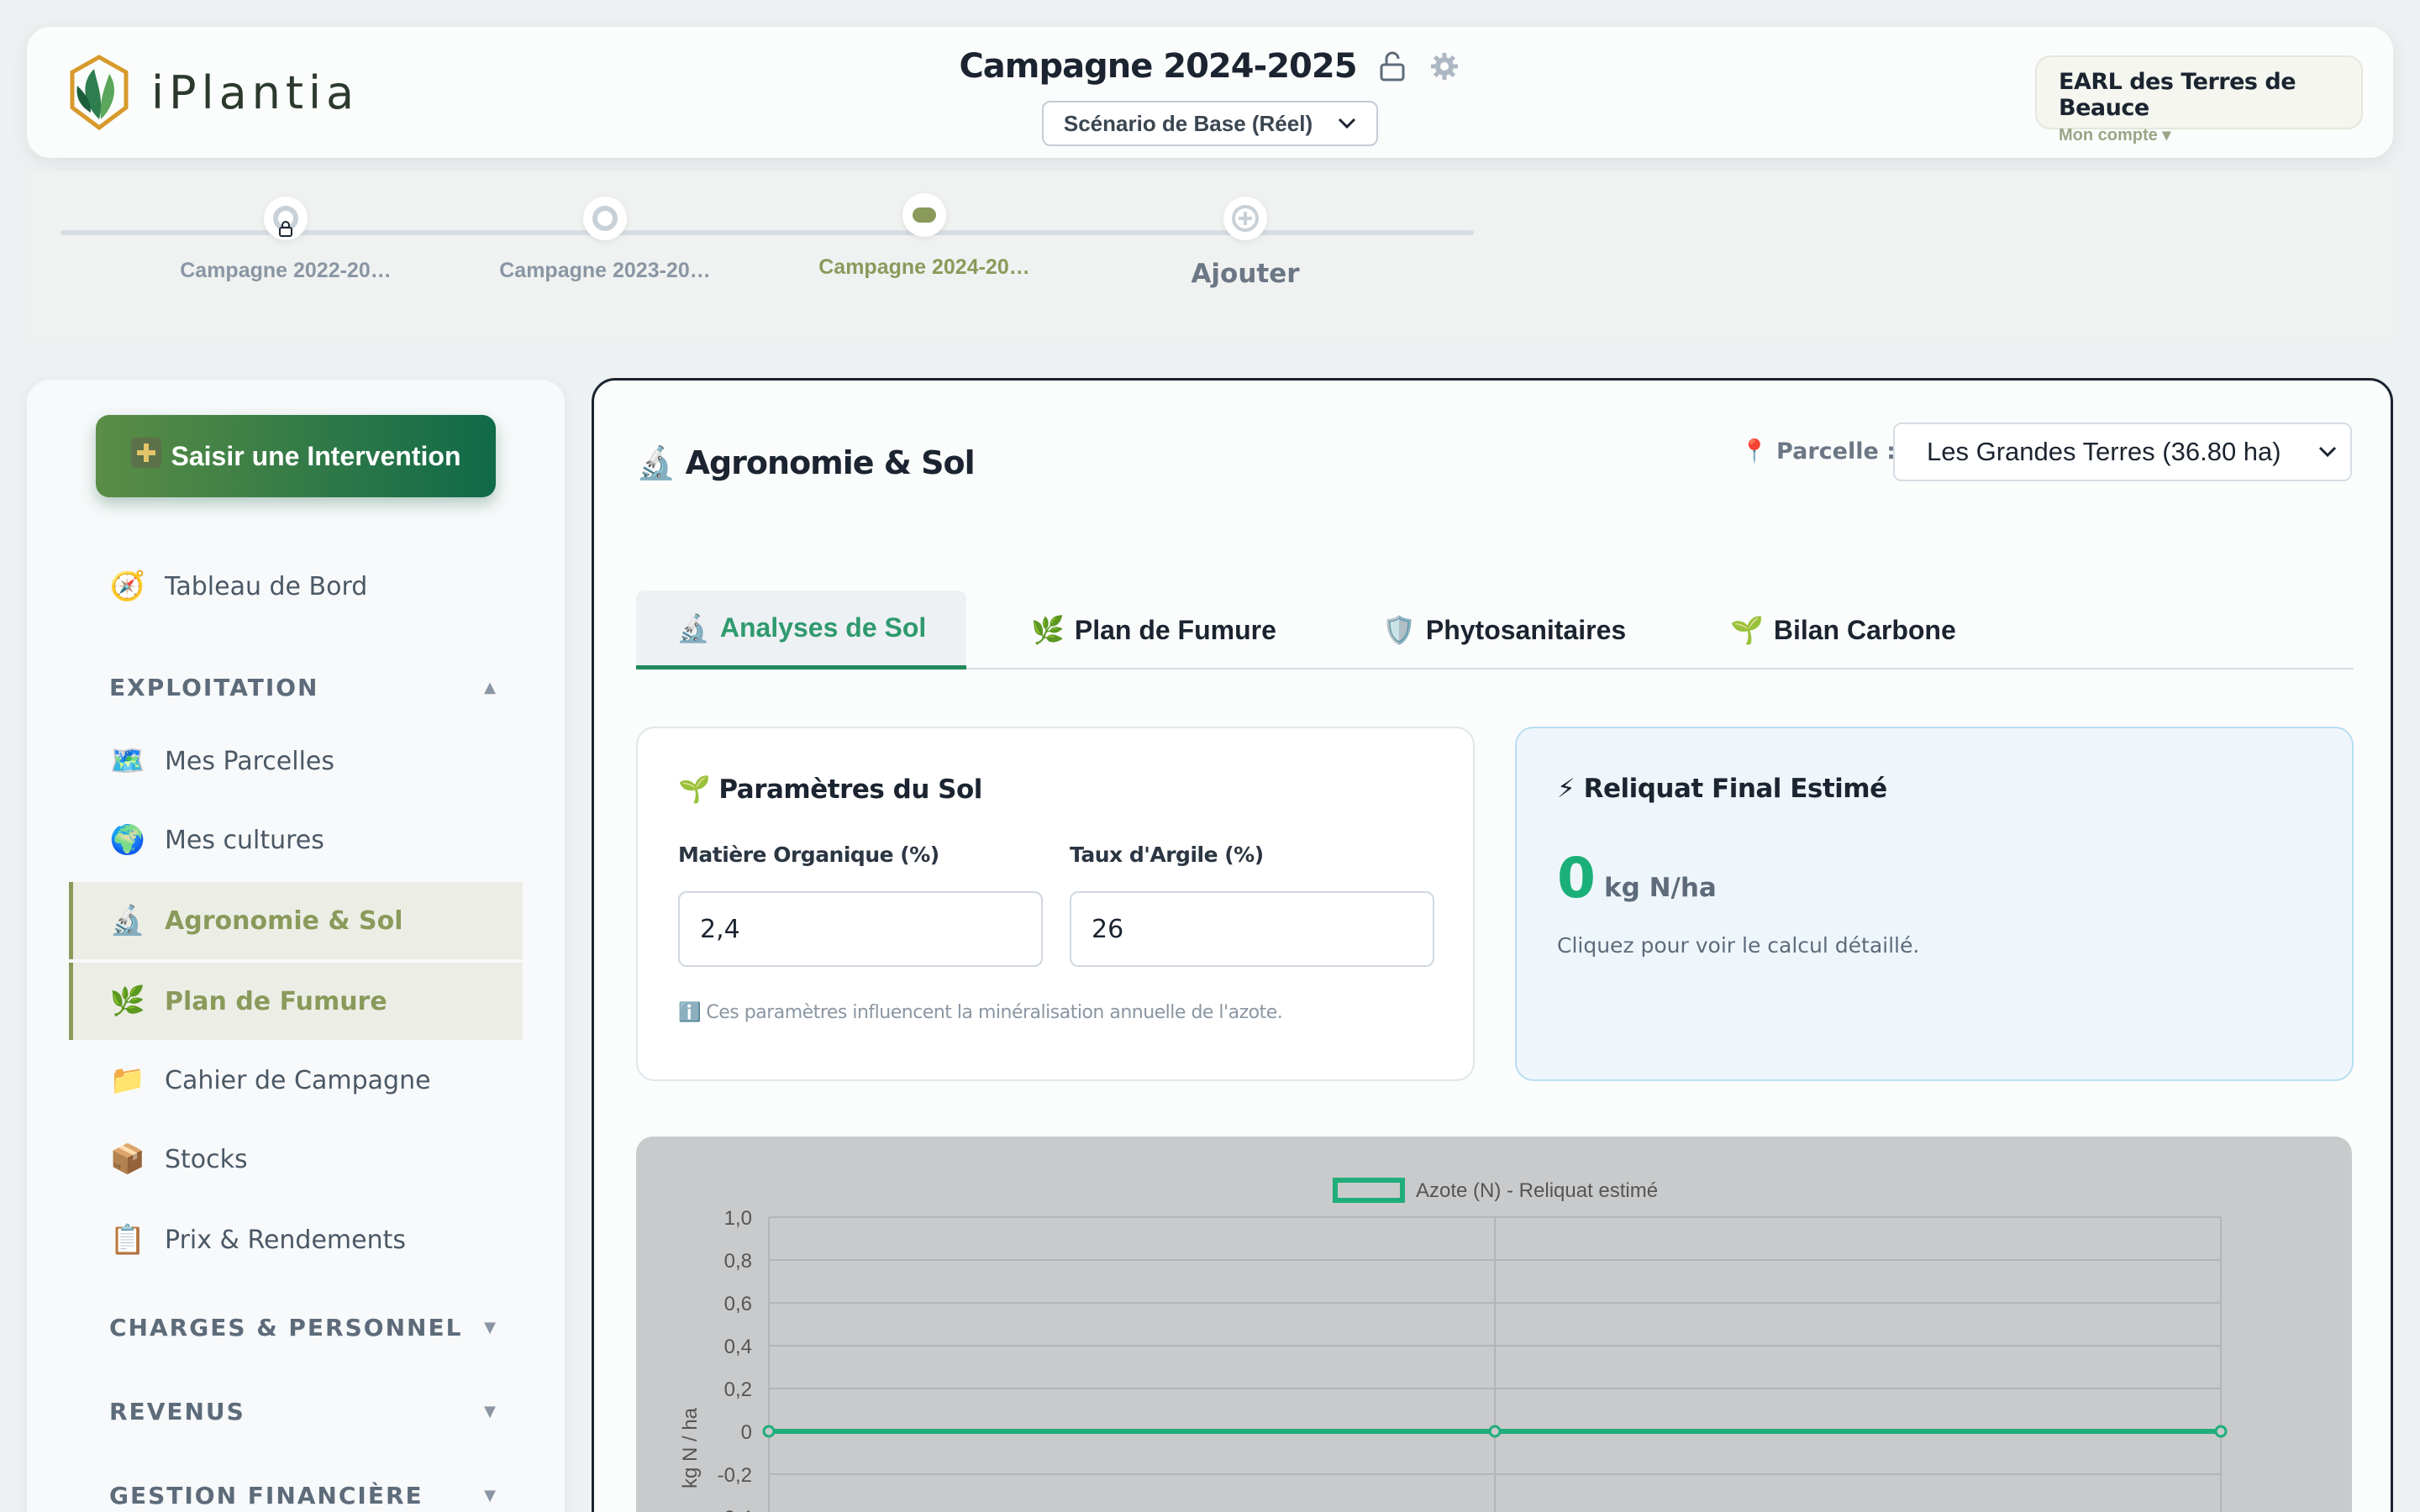 The image size is (2420, 1512). I want to click on organic-matter-value: 2,4, so click(720, 929).